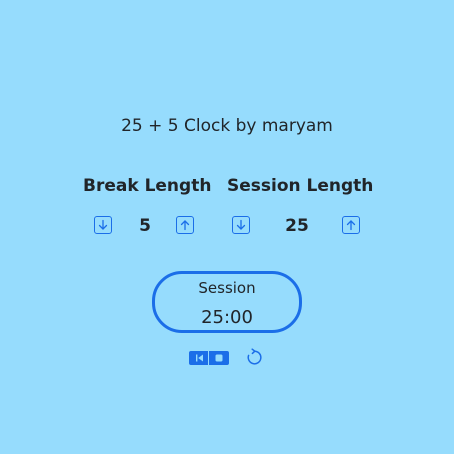 The image size is (454, 454). I want to click on reset-button, so click(254, 357).